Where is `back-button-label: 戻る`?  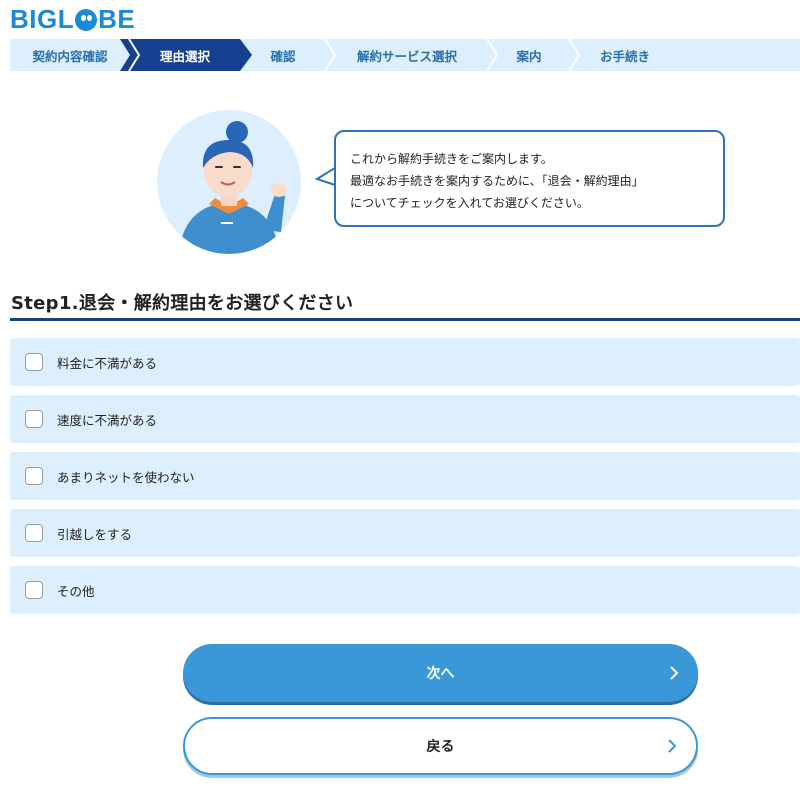 back-button-label: 戻る is located at coordinates (440, 747).